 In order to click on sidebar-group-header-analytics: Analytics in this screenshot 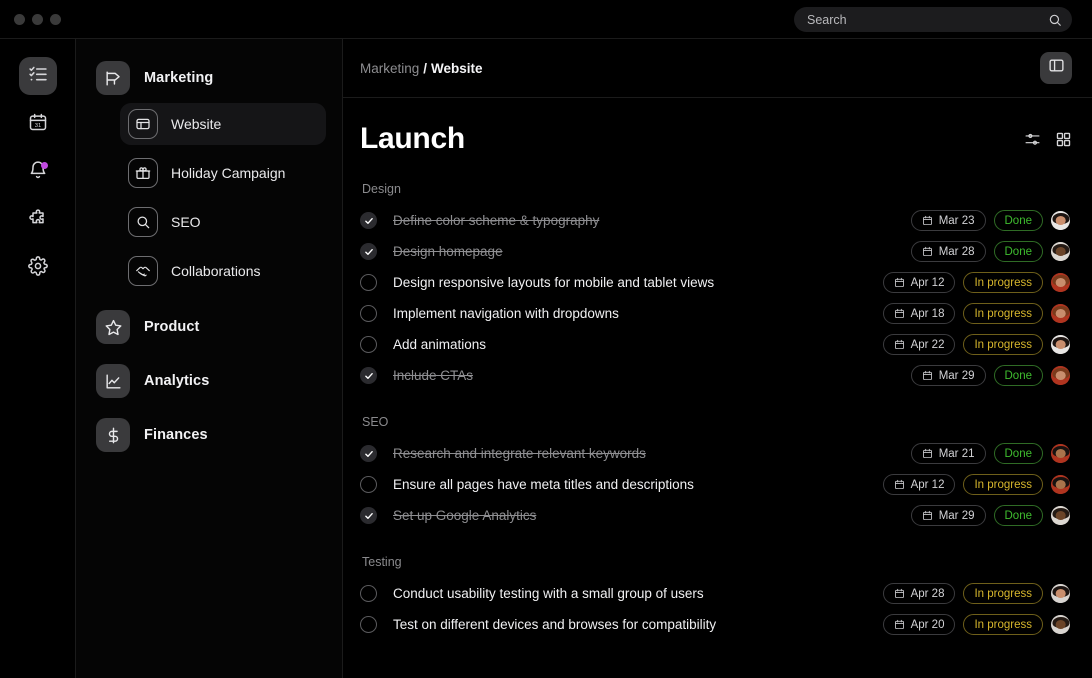, I will do `click(209, 381)`.